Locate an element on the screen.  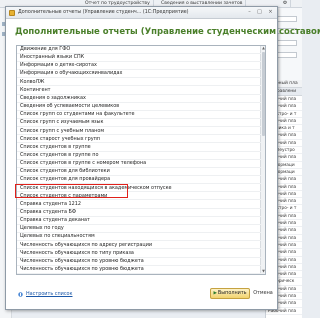
maximize-icon: □ is located at coordinates (259, 12).